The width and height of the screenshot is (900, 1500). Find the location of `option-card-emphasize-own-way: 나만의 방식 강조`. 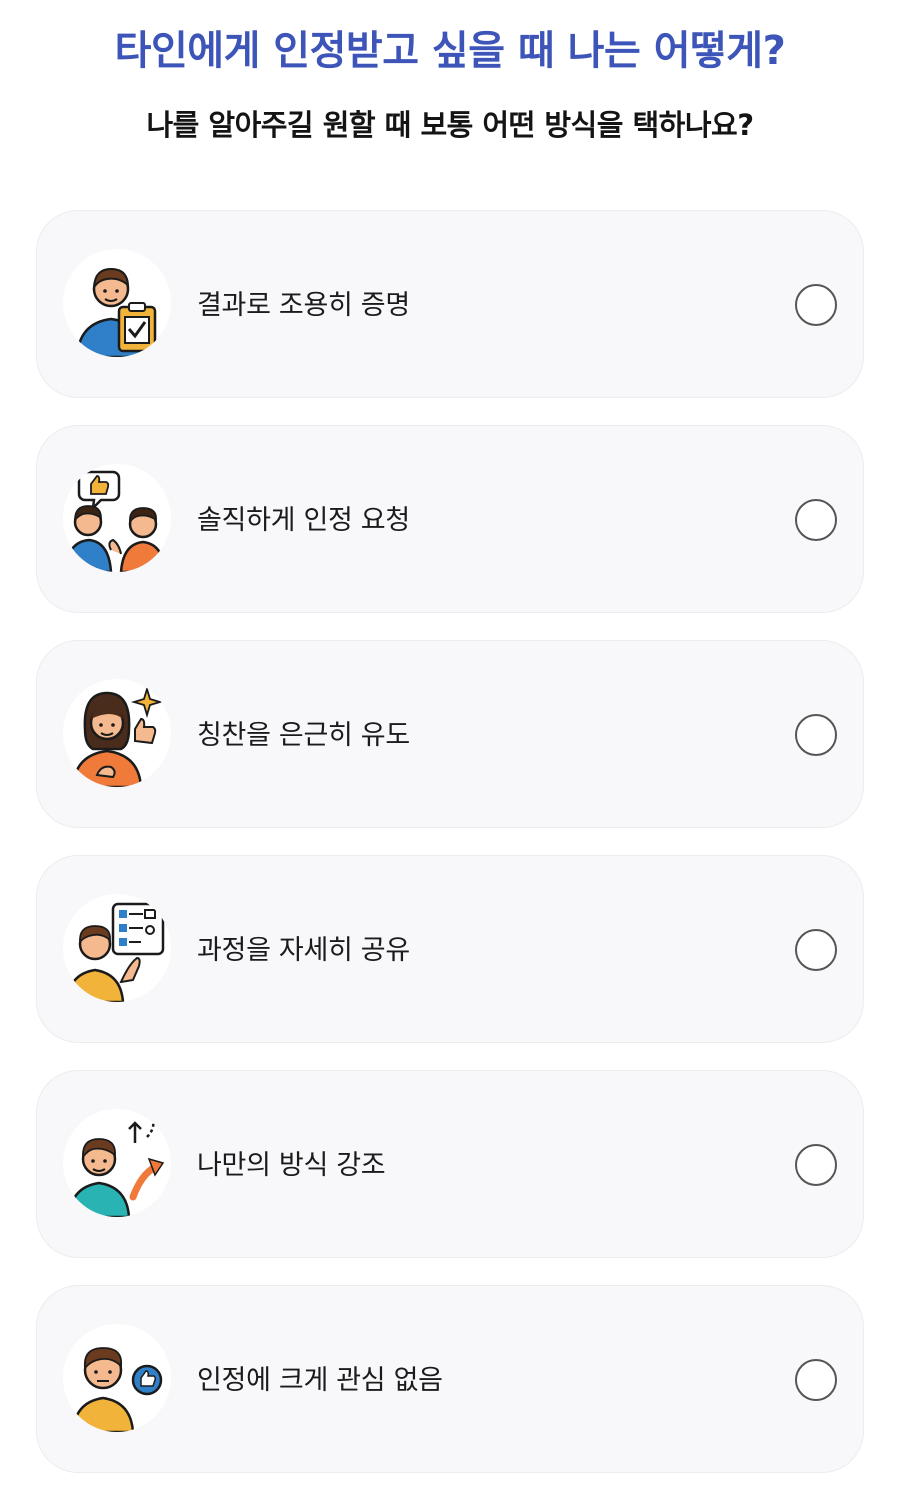

option-card-emphasize-own-way: 나만의 방식 강조 is located at coordinates (450, 1164).